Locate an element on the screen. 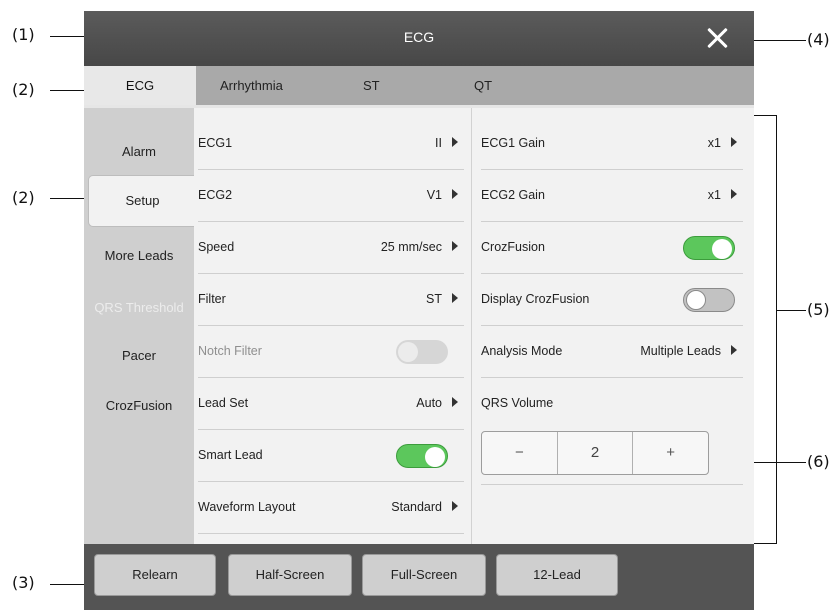 Image resolution: width=837 pixels, height=610 pixels. relearn-button: Relearn is located at coordinates (155, 575).